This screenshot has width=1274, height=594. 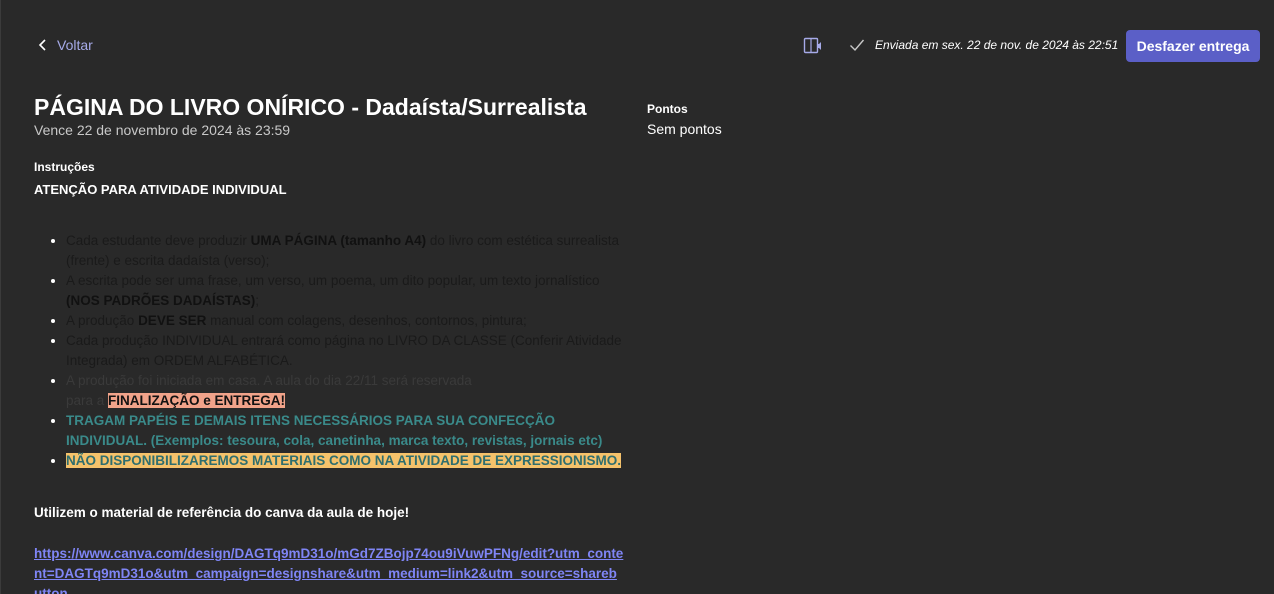 I want to click on item-text: Cada estudante deve produzir, so click(x=158, y=240).